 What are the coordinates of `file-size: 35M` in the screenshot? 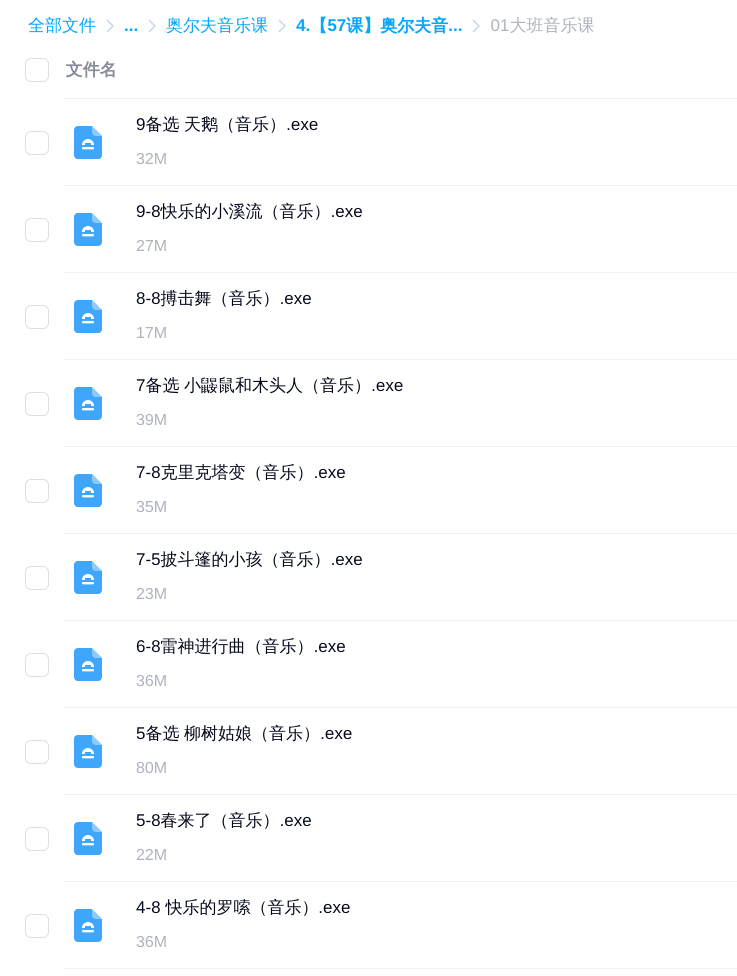 It's located at (152, 508).